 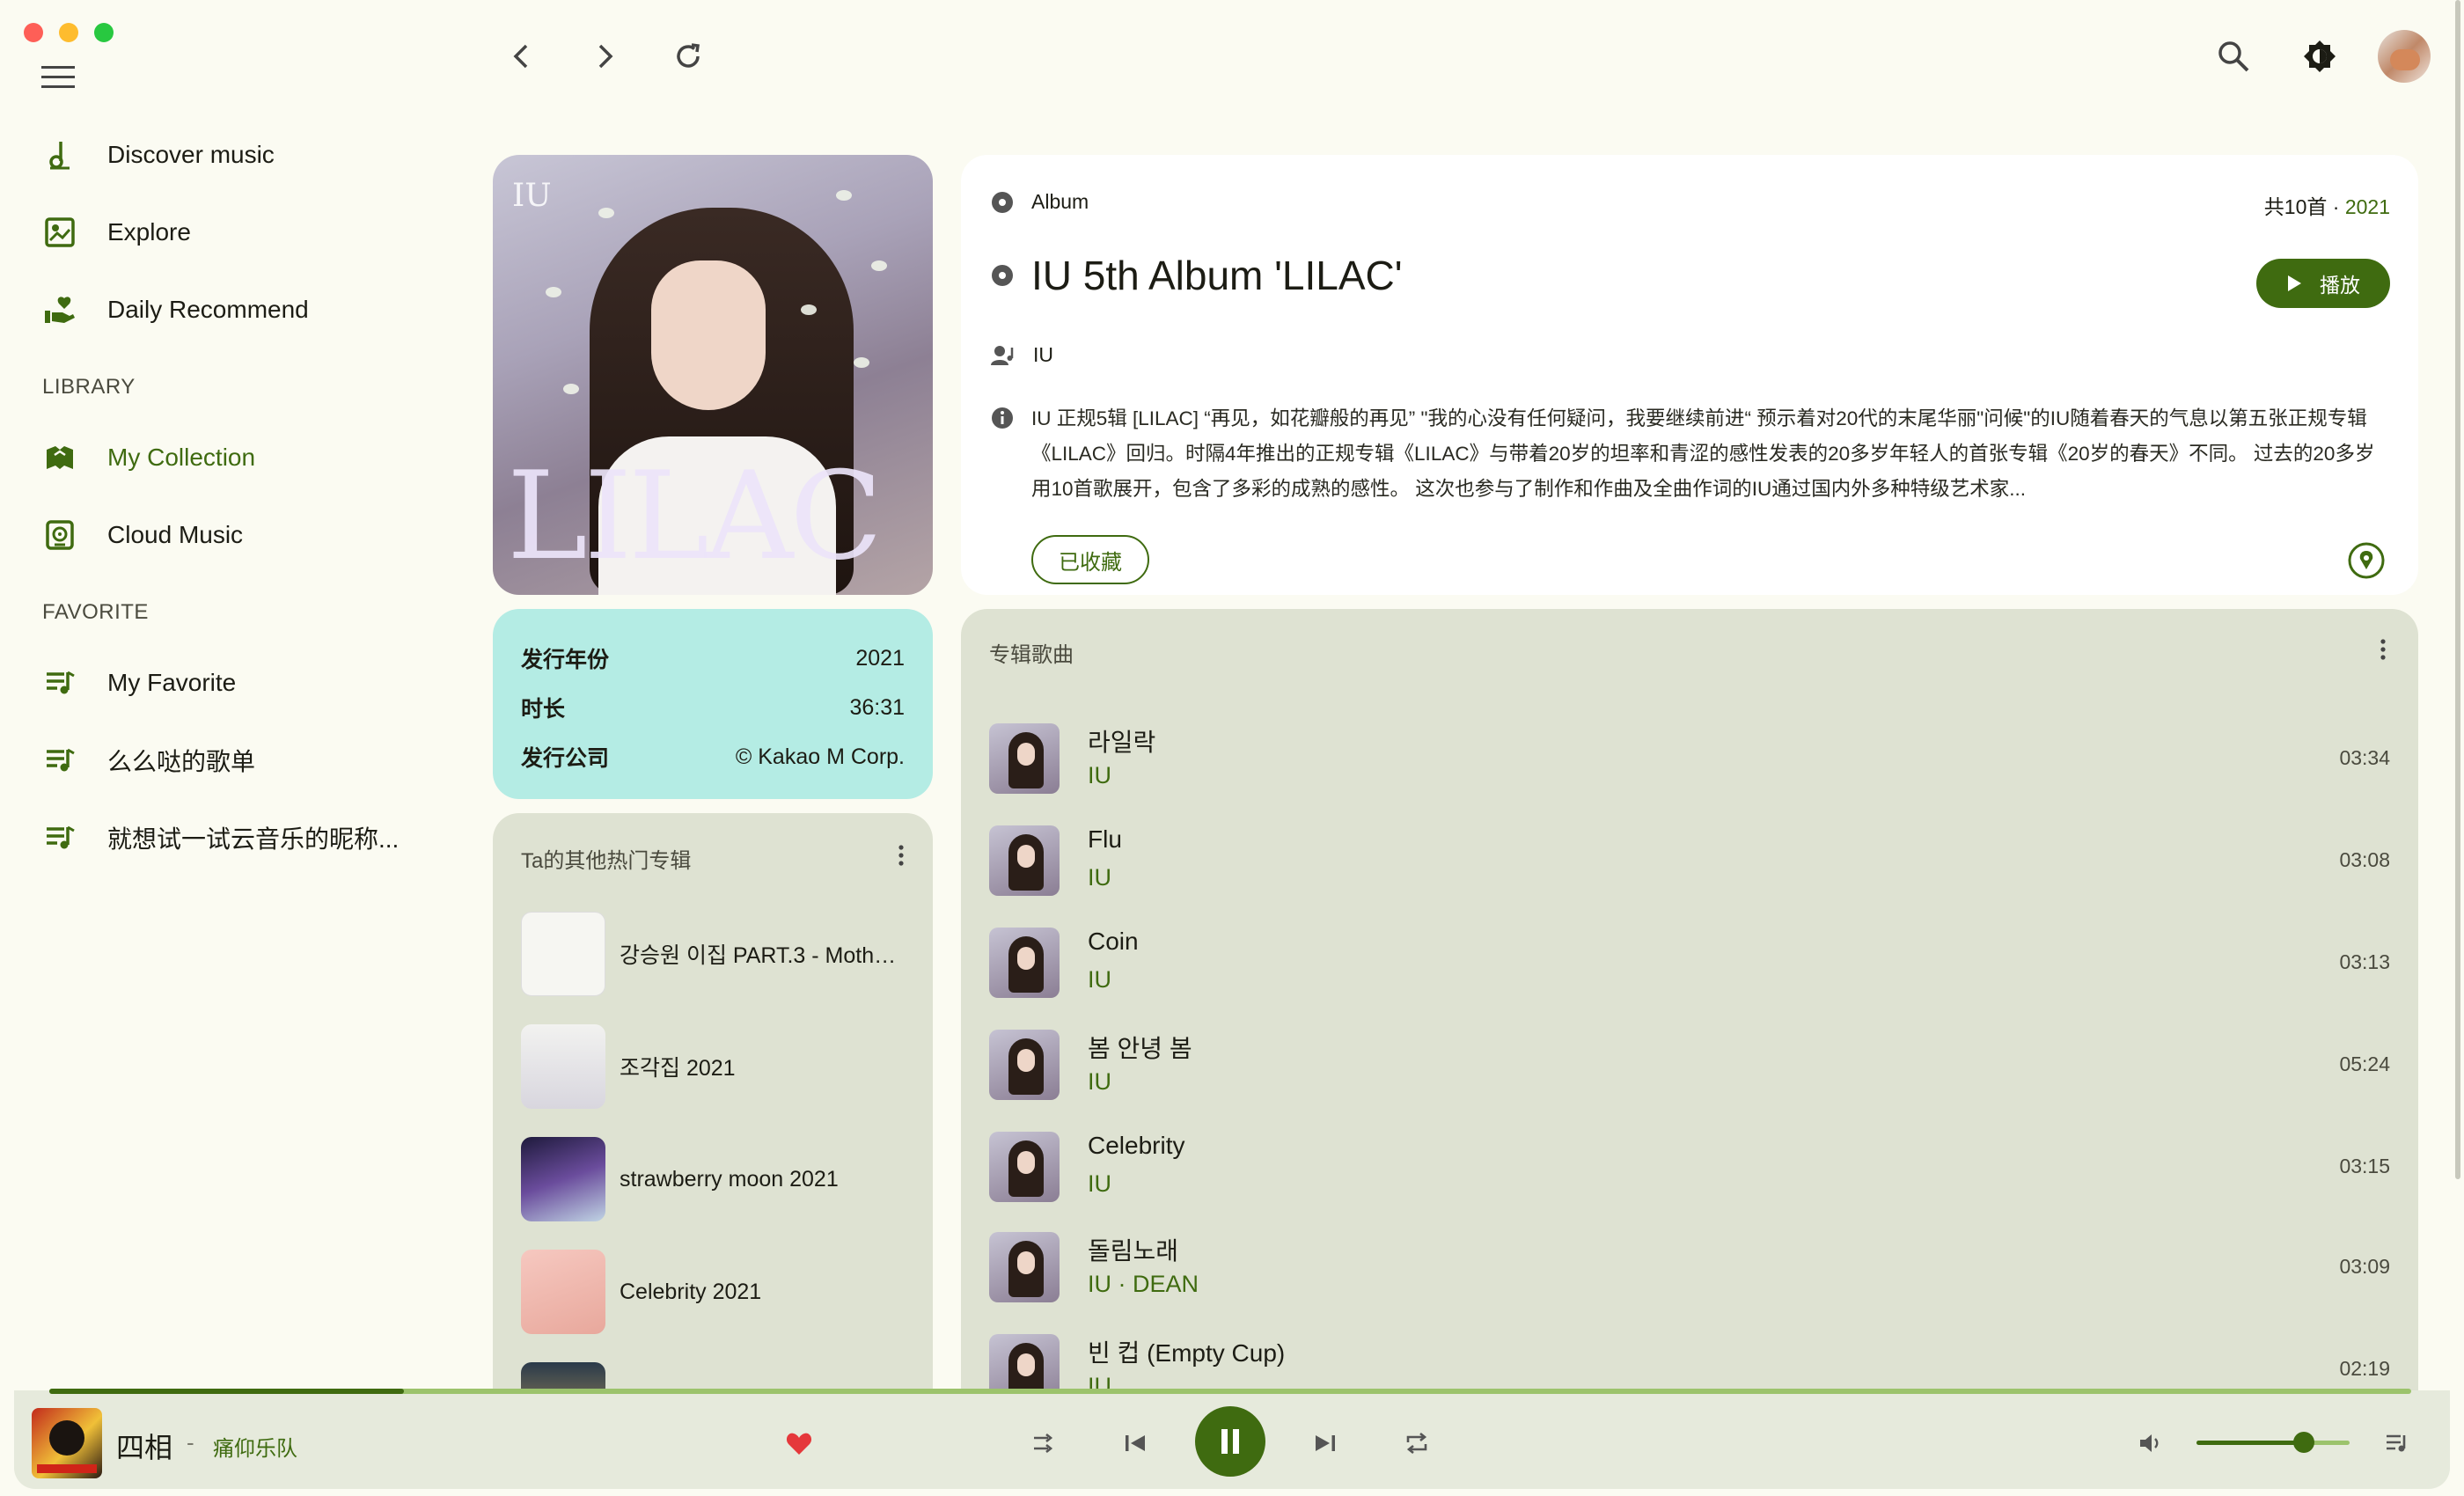 I want to click on playback-progress-fill, so click(x=227, y=1392).